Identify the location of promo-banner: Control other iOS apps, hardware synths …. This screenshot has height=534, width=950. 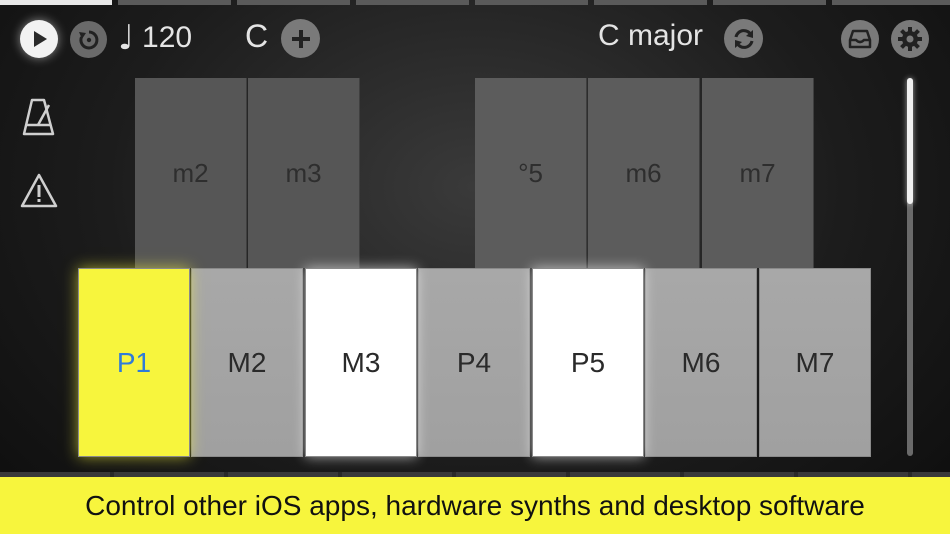
(475, 505).